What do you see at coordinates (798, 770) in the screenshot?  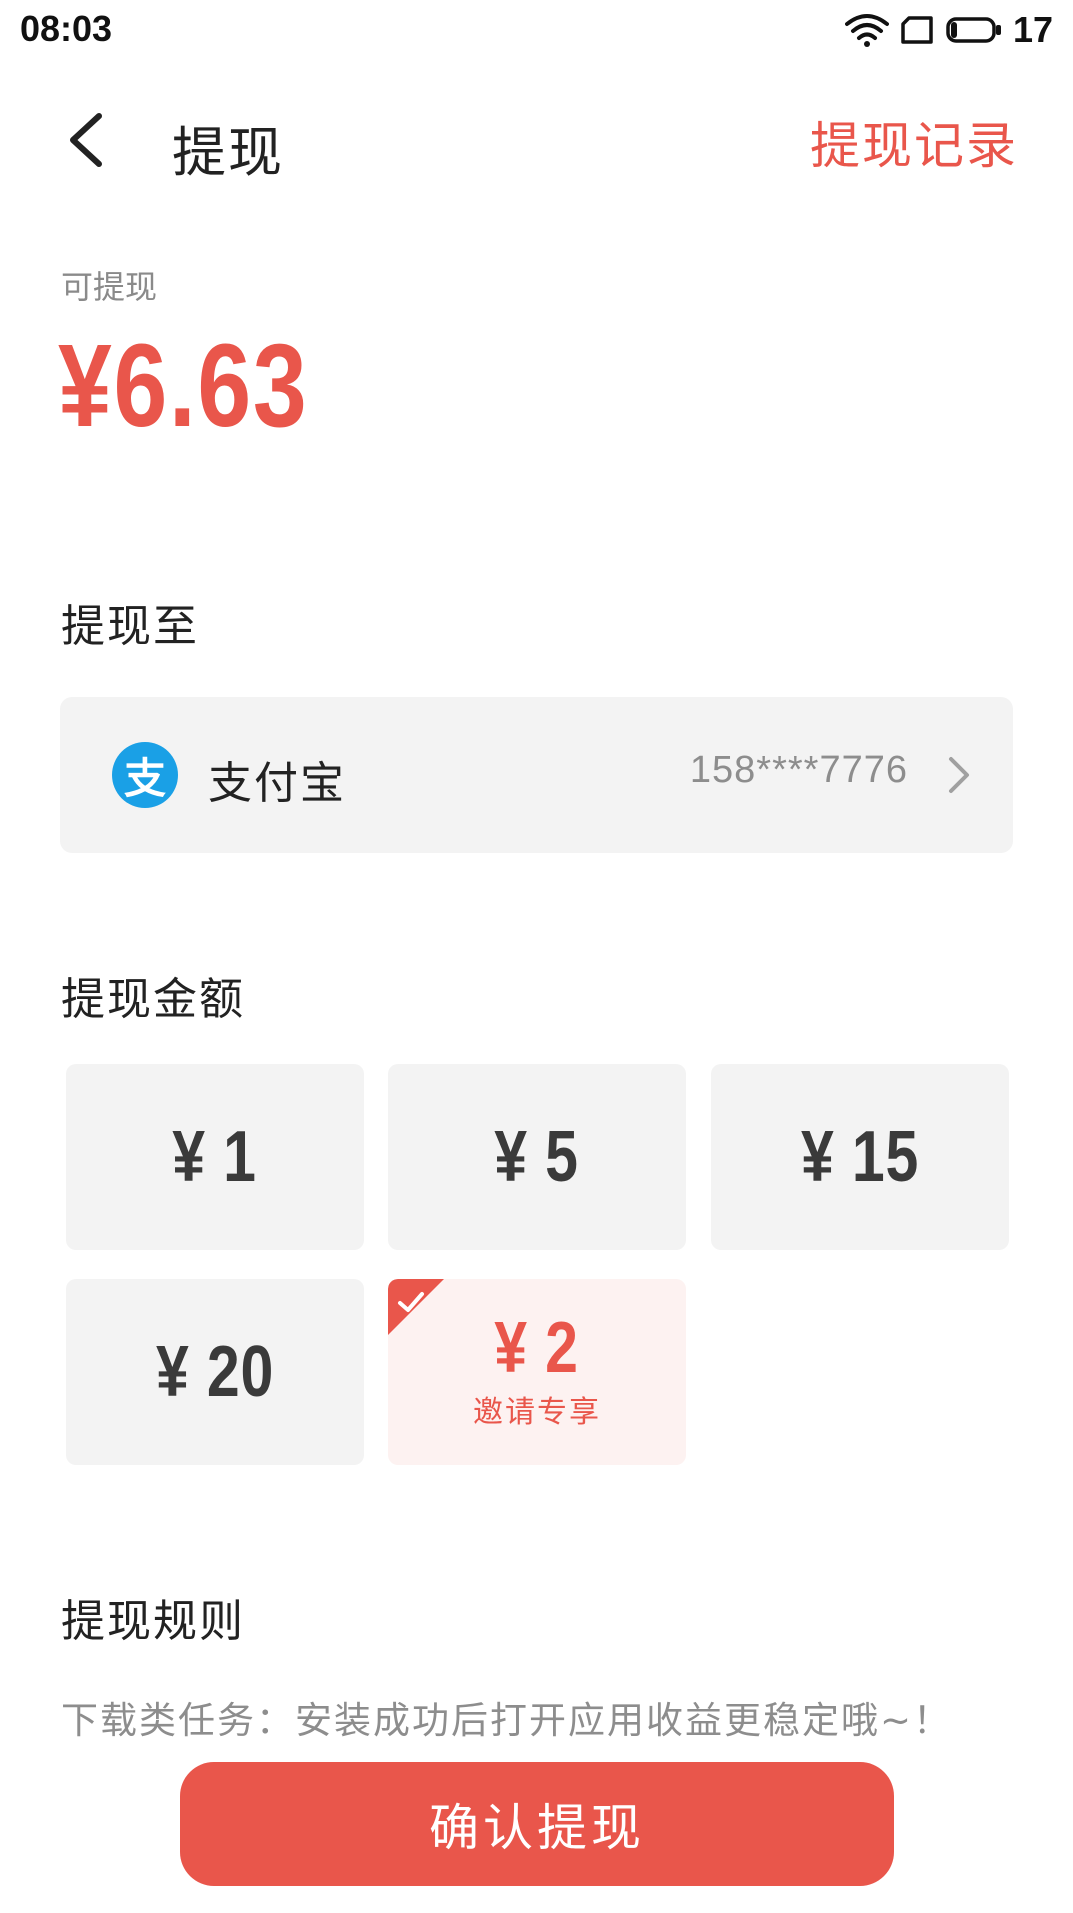 I see `account-number: 158****7776` at bounding box center [798, 770].